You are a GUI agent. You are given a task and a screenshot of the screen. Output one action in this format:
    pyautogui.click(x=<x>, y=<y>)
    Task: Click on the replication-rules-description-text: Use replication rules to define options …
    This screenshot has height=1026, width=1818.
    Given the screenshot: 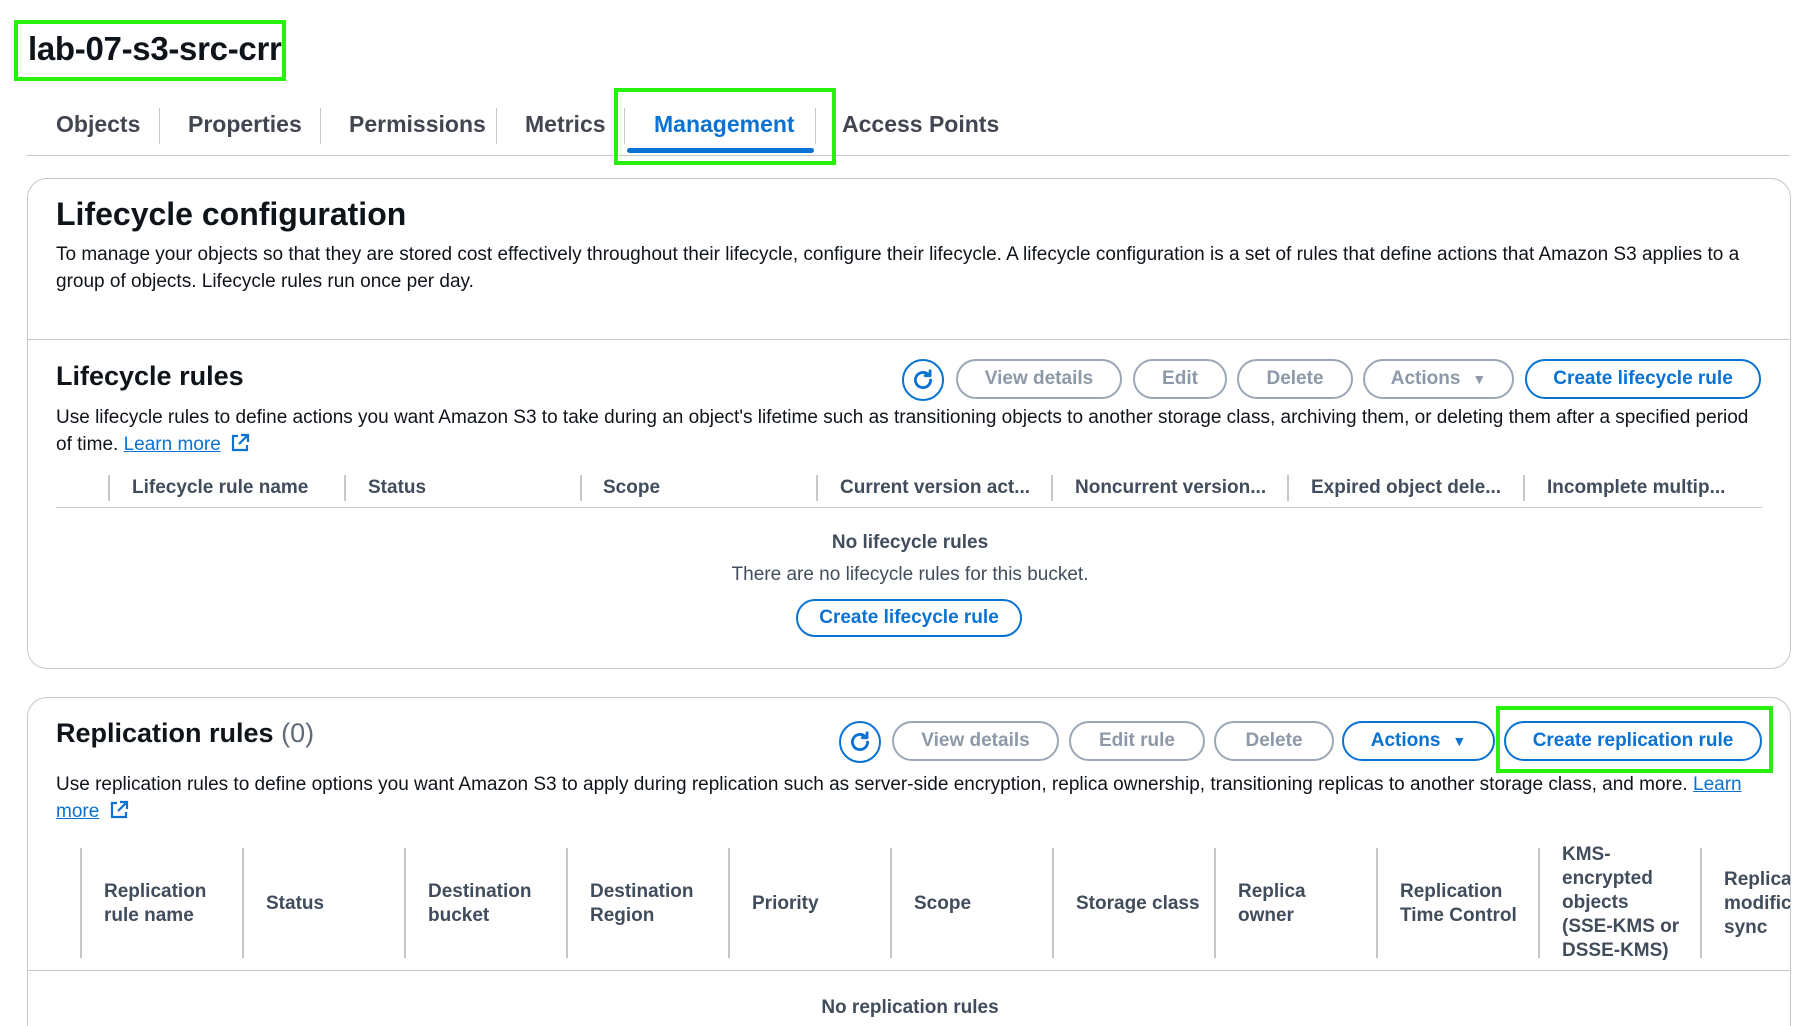 What is the action you would take?
    pyautogui.click(x=872, y=784)
    